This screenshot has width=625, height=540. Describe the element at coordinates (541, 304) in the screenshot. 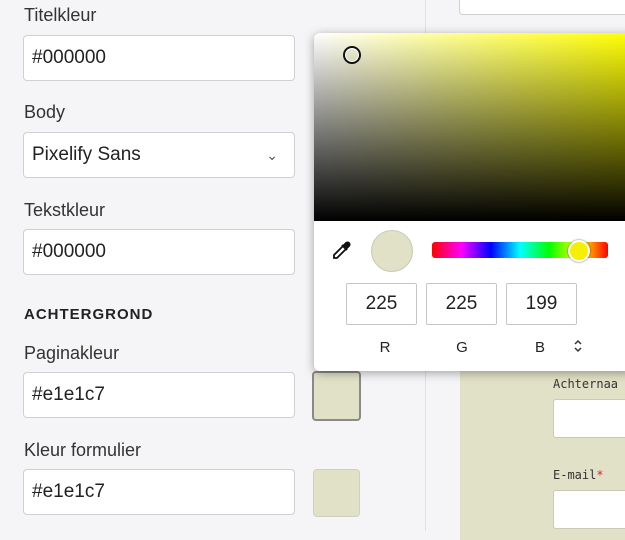

I see `blue-input: 199` at that location.